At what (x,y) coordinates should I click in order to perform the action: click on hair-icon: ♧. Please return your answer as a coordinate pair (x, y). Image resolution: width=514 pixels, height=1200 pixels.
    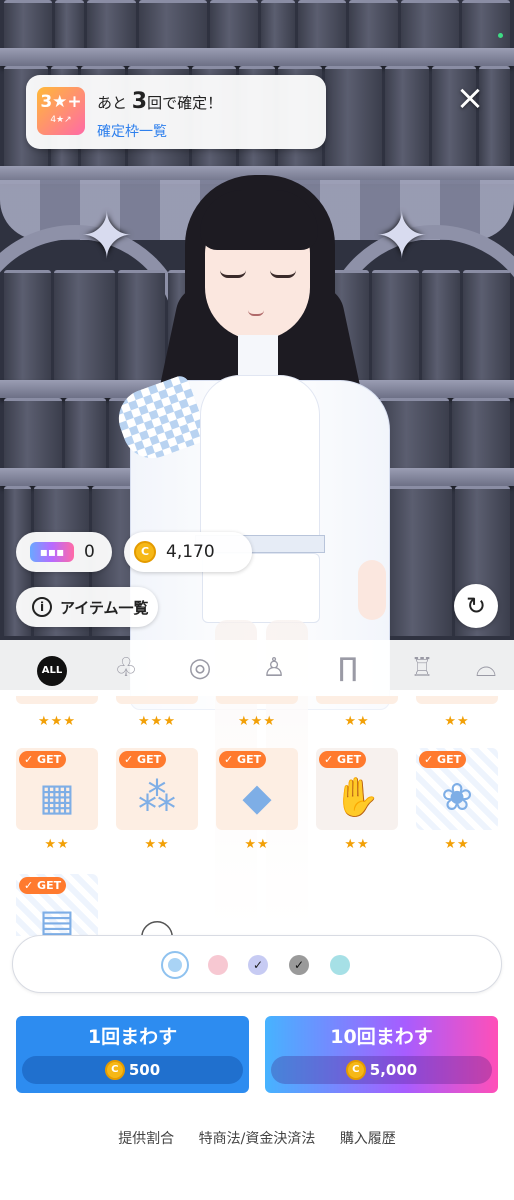
    Looking at the image, I should click on (126, 668).